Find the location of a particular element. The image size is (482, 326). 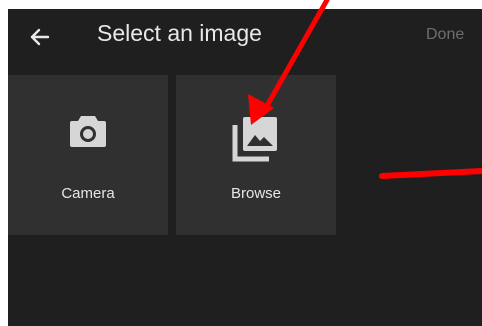

photo-library-icon is located at coordinates (254, 139).